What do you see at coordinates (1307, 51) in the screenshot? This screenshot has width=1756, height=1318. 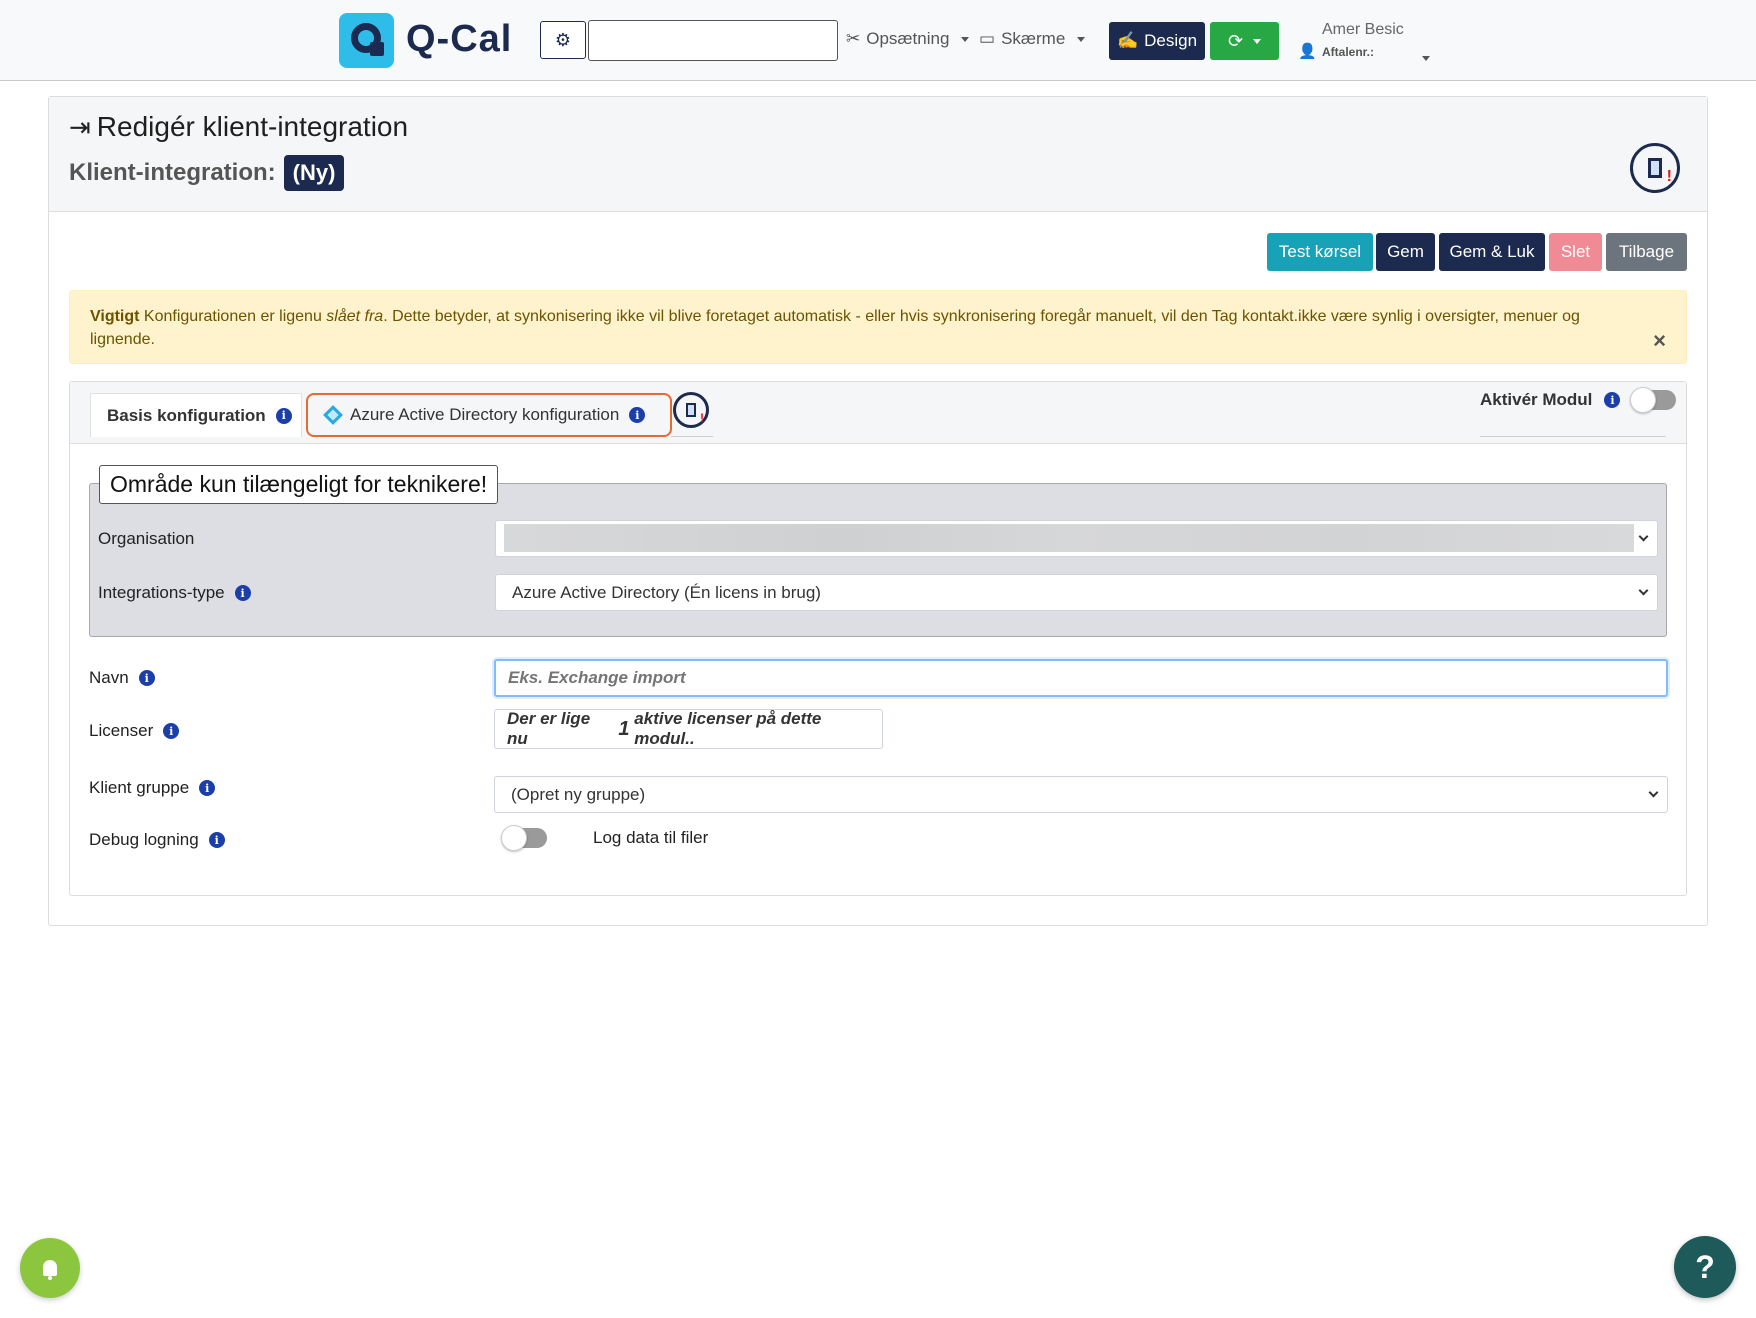 I see `user-cog-icon: 👤` at bounding box center [1307, 51].